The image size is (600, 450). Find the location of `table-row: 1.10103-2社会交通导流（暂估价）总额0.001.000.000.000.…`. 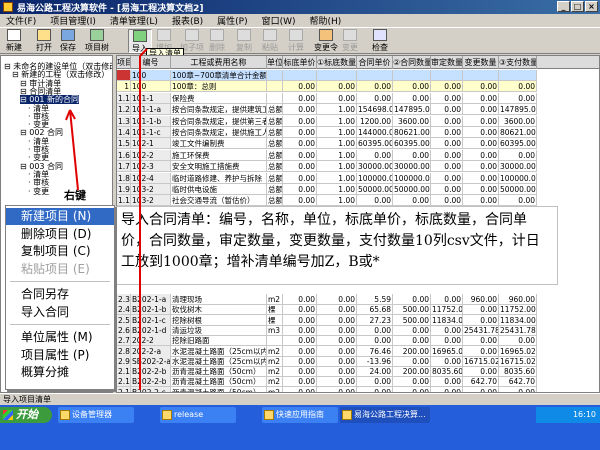

table-row: 1.10103-2社会交通导流（暂估价）总额0.001.000.000.000.… is located at coordinates (358, 201).